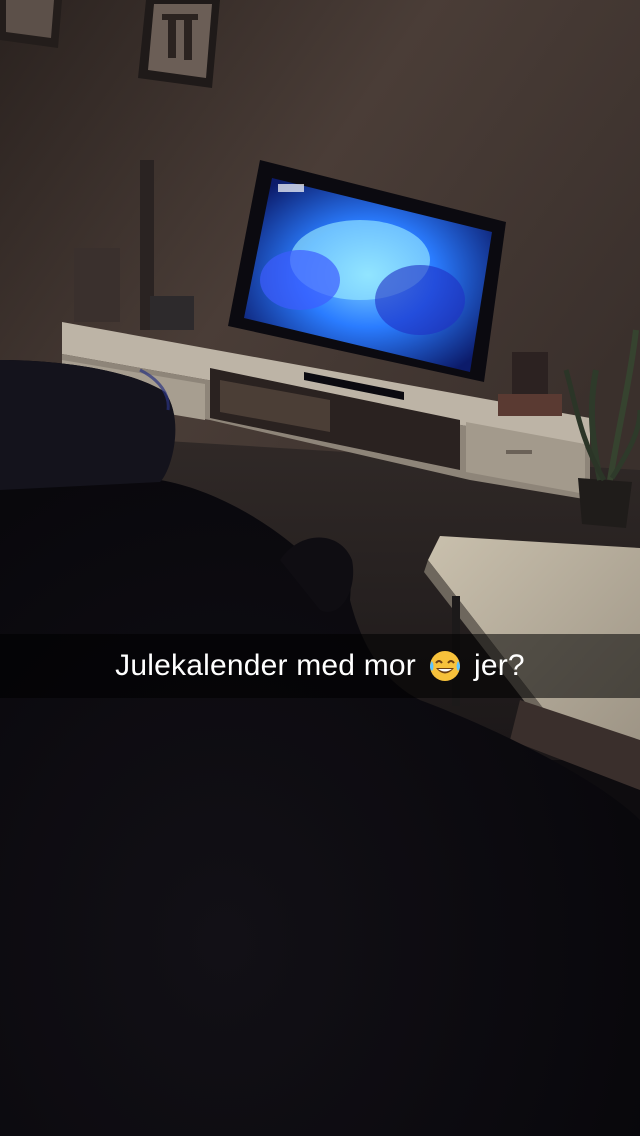  Describe the element at coordinates (97, 285) in the screenshot. I see `speaker-left` at that location.